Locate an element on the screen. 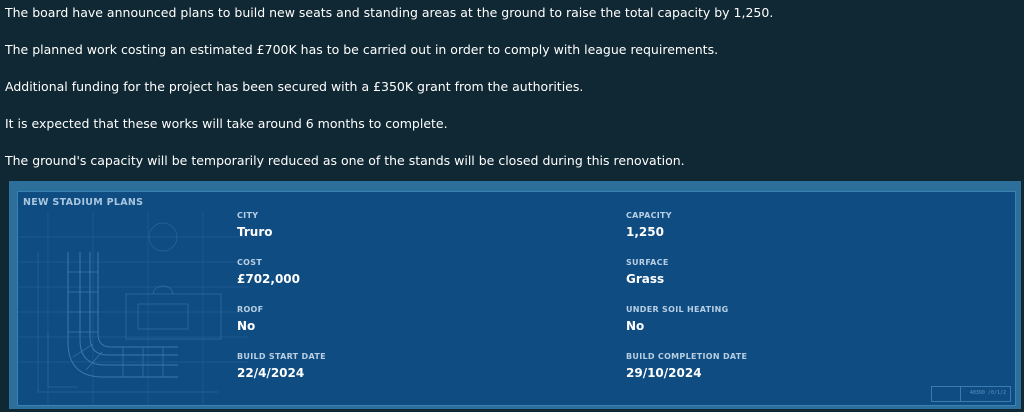 The image size is (1024, 412). cost-value: £702,000 is located at coordinates (269, 279).